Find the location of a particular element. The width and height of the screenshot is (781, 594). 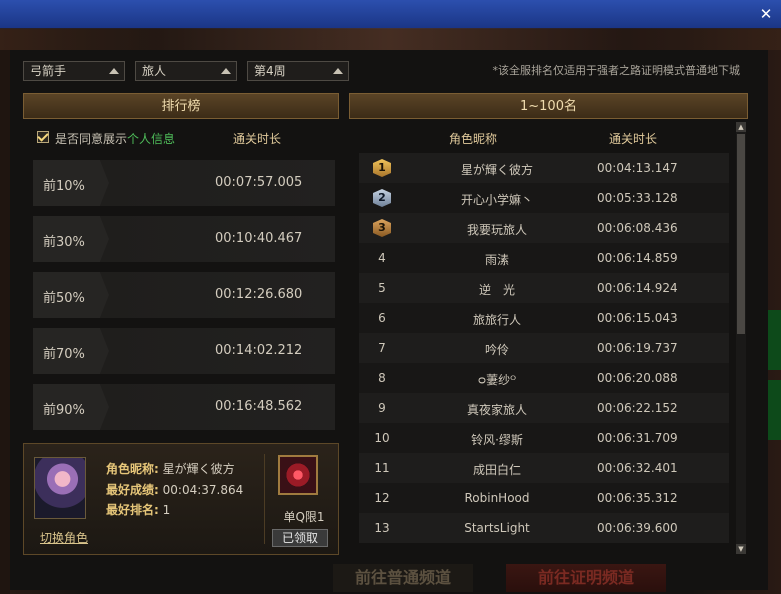

ranking-notice: *该全服排名仅适用于强者之路证明模式普通地下城 is located at coordinates (616, 70).